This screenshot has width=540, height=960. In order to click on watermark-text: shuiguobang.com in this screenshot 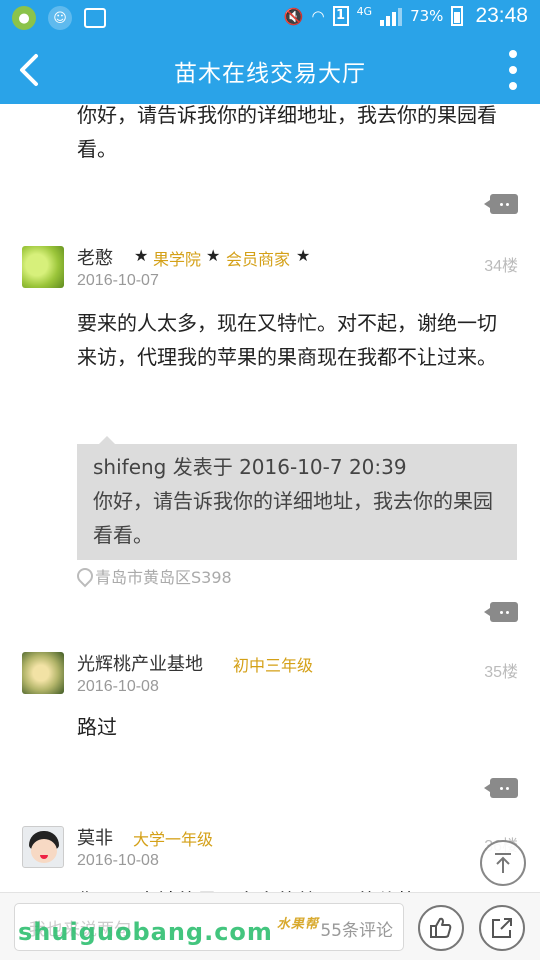, I will do `click(145, 932)`.